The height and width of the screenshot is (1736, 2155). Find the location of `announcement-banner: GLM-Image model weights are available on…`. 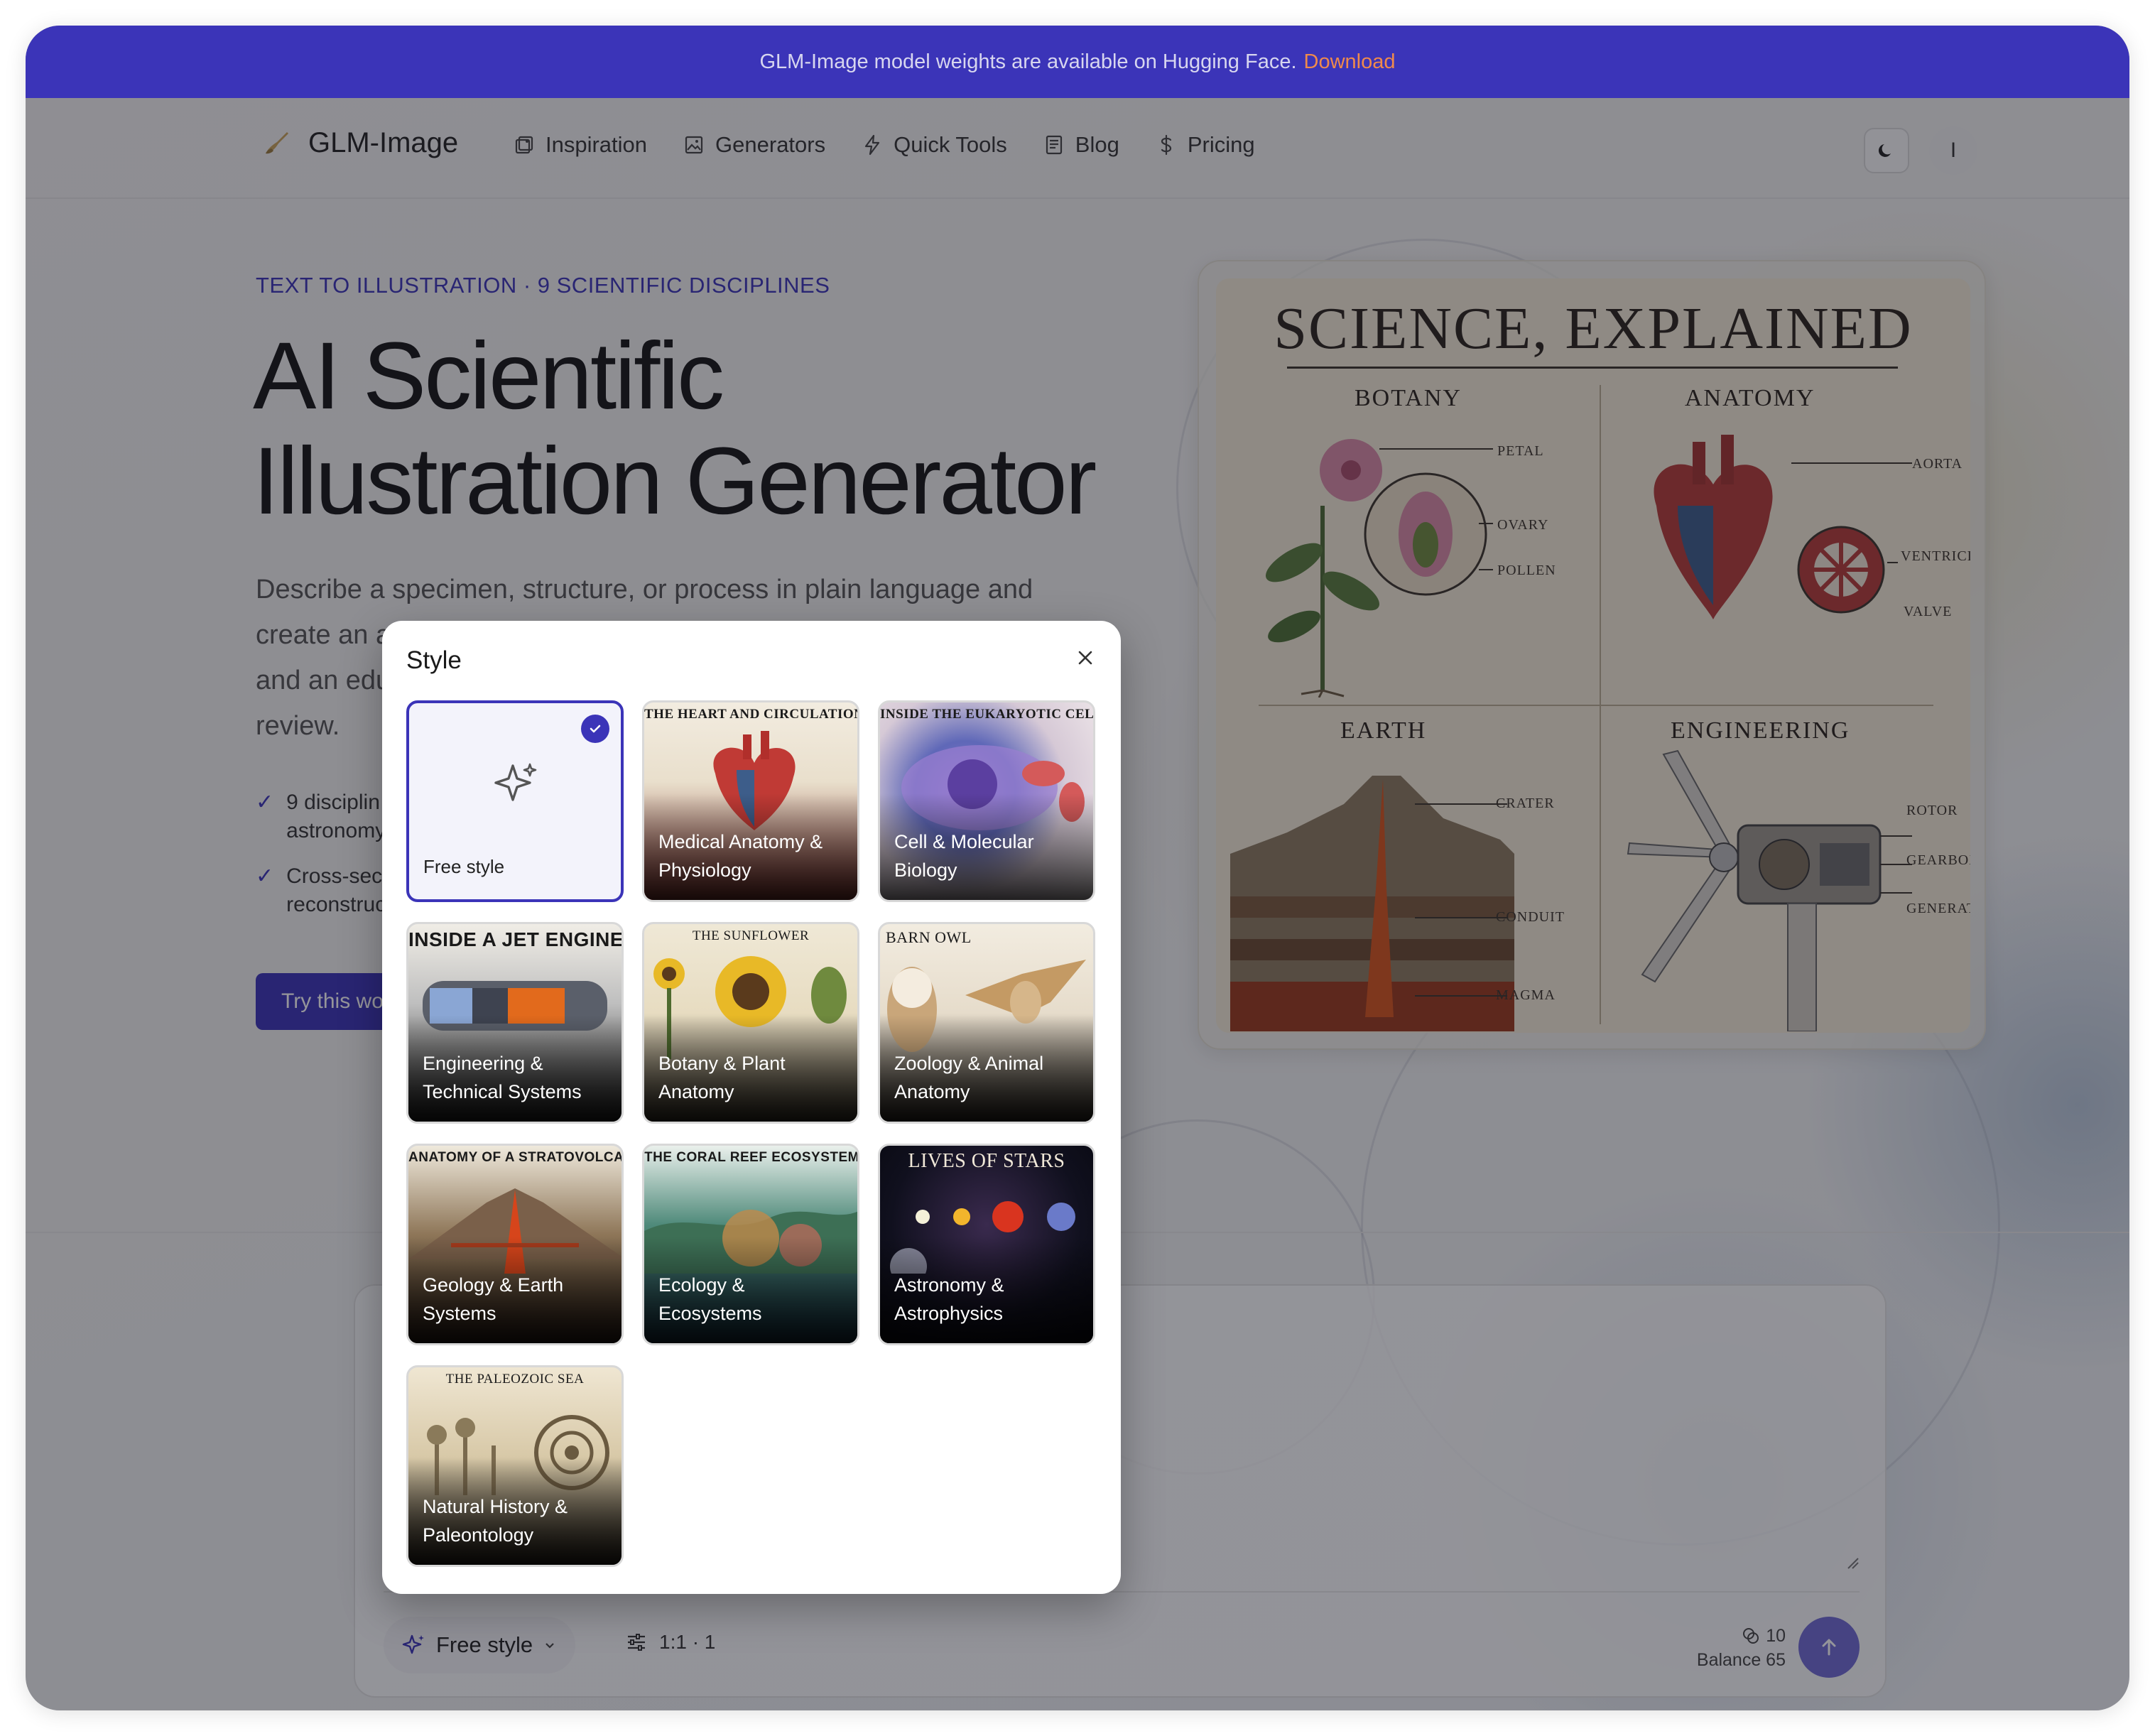

announcement-banner: GLM-Image model weights are available on… is located at coordinates (1077, 62).